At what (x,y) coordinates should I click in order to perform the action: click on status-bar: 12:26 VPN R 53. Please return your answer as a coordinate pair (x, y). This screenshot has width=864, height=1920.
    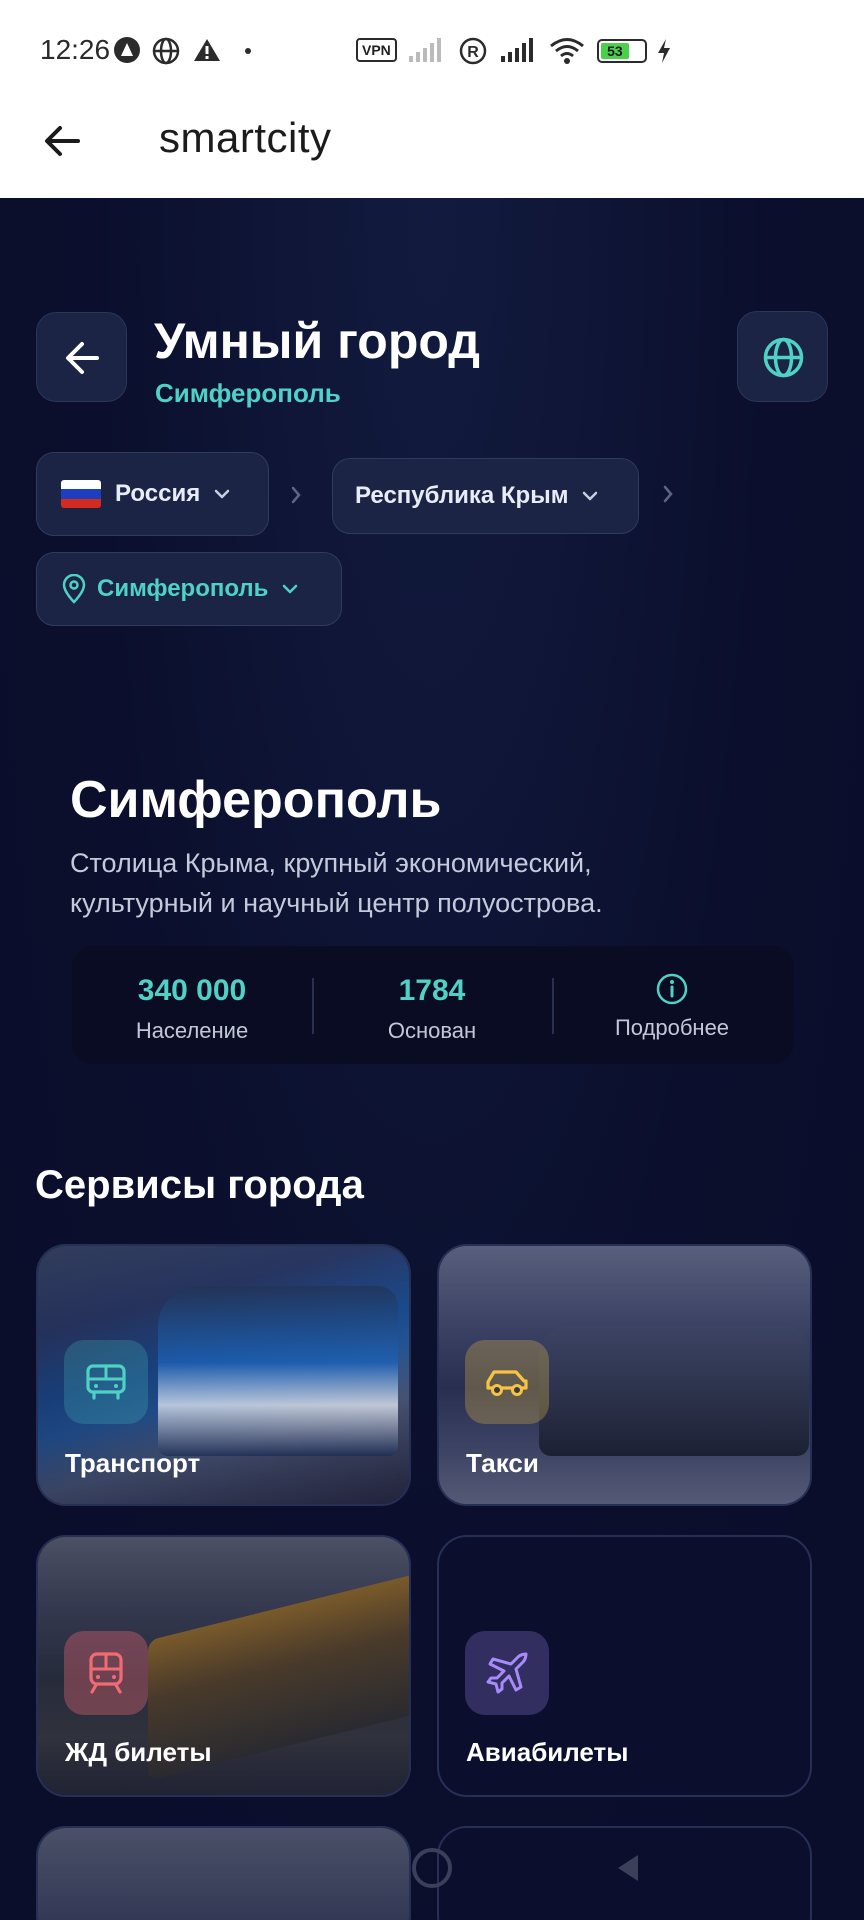
    Looking at the image, I should click on (432, 50).